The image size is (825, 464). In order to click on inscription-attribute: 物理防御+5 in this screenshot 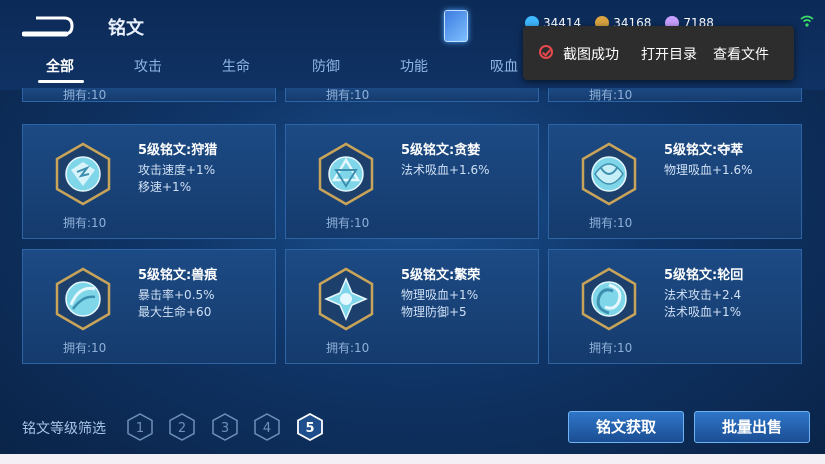, I will do `click(434, 312)`.